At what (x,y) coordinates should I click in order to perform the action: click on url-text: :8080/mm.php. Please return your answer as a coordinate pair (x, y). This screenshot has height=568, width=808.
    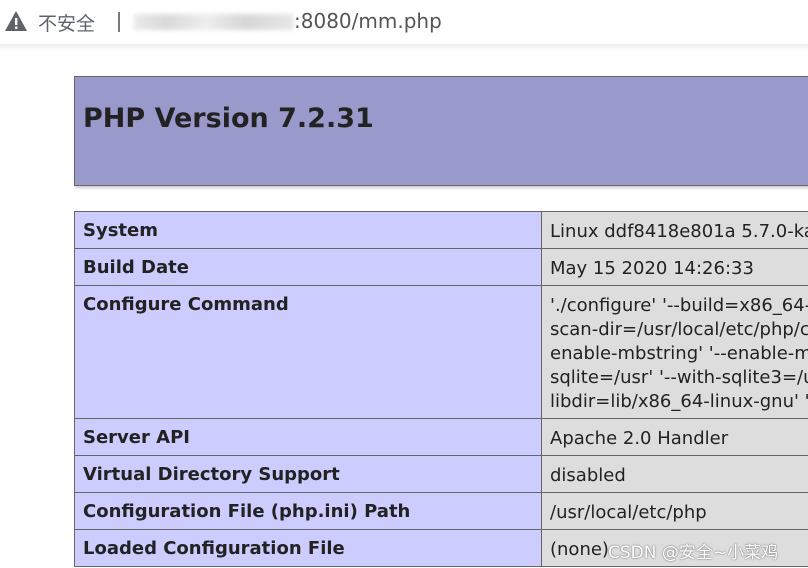
    Looking at the image, I should click on (368, 21).